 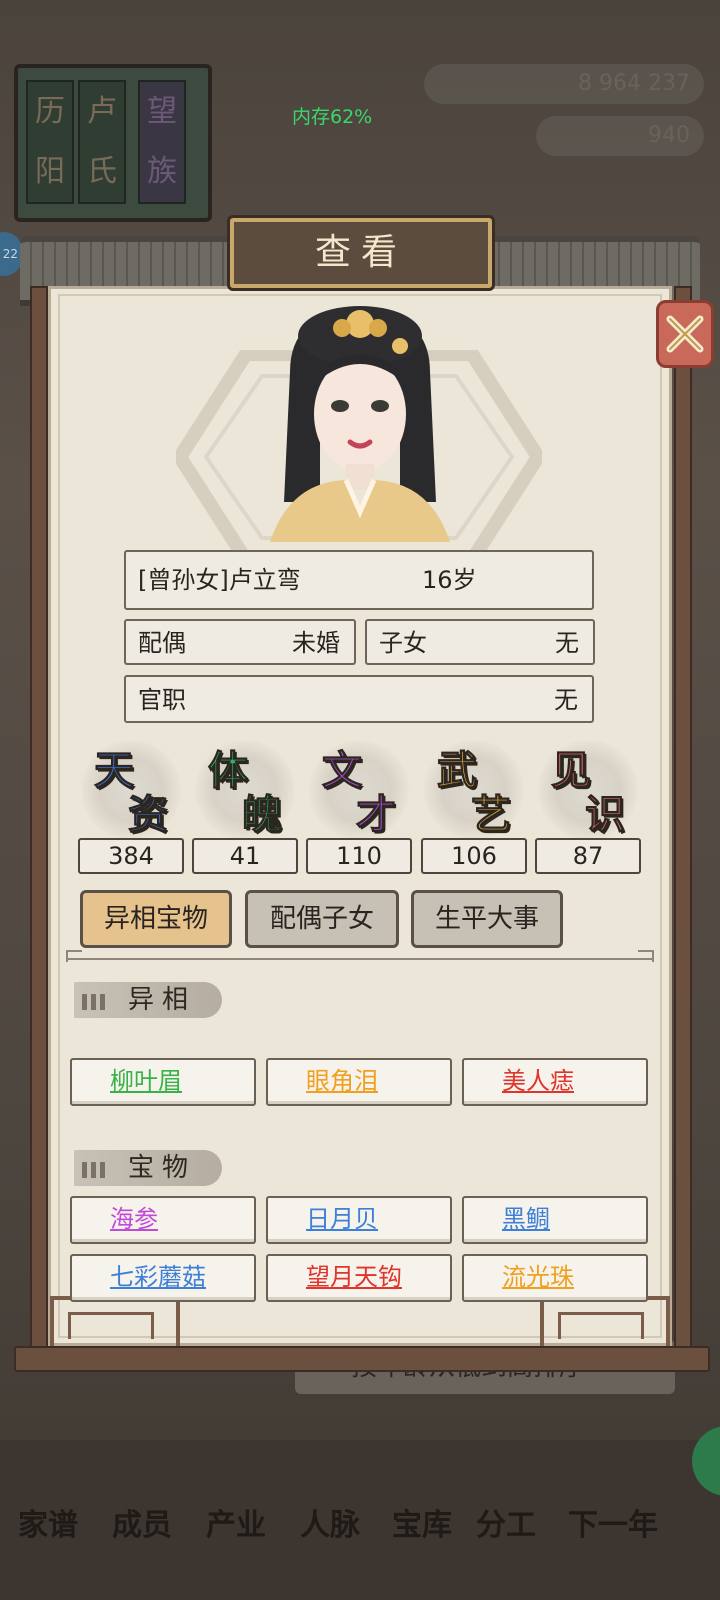 I want to click on trait-label: 眼角泪, so click(x=342, y=1081).